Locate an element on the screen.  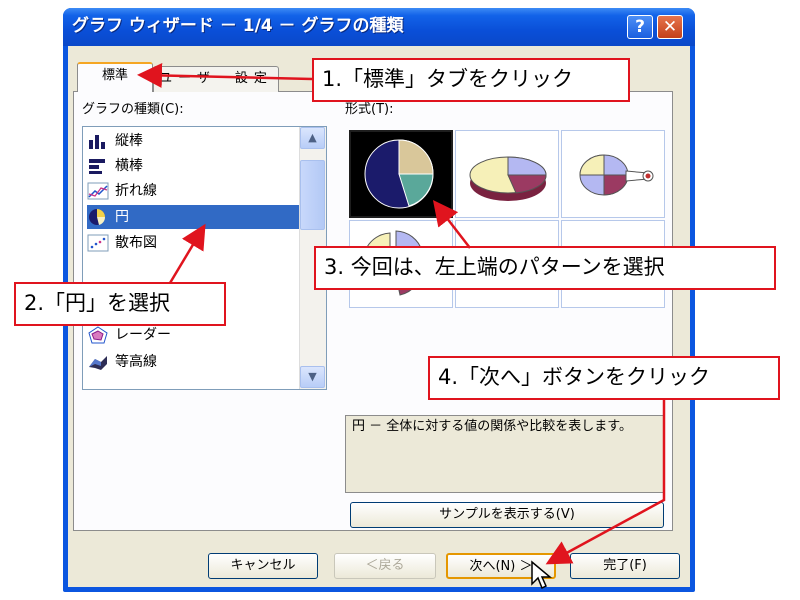
annotation-step-3: 3. 今回は、左上端のパターンを選択 is located at coordinates (545, 268).